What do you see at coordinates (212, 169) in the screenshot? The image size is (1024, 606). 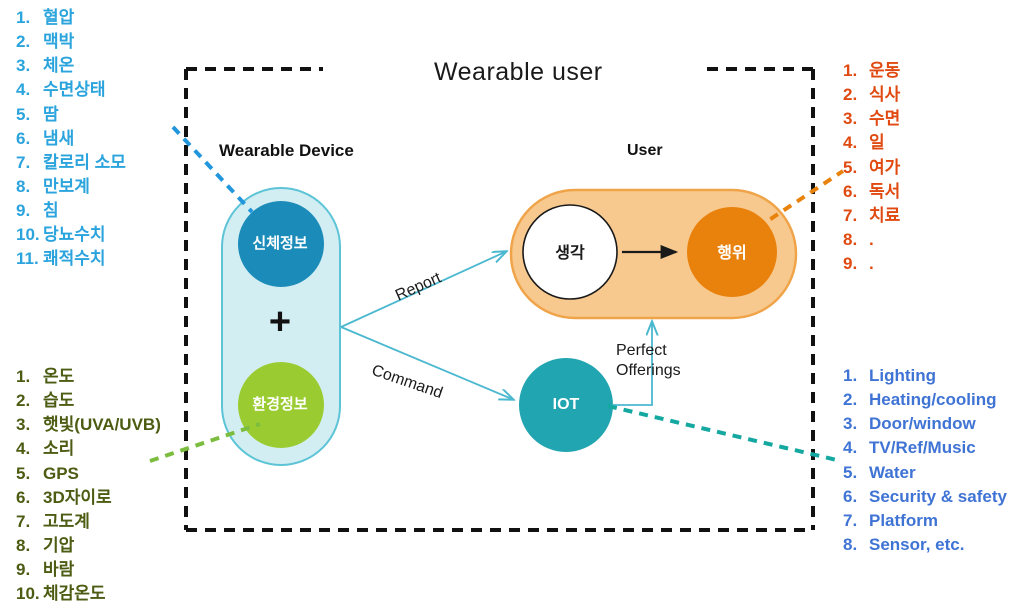 I see `body-info-connector` at bounding box center [212, 169].